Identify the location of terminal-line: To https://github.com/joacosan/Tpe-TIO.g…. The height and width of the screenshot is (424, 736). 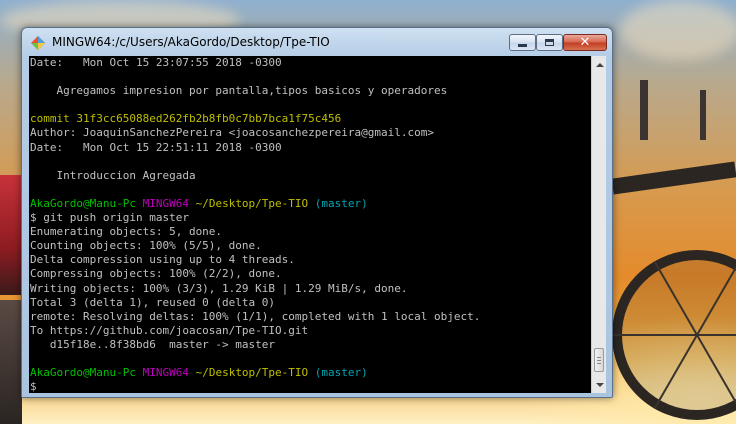
(169, 330).